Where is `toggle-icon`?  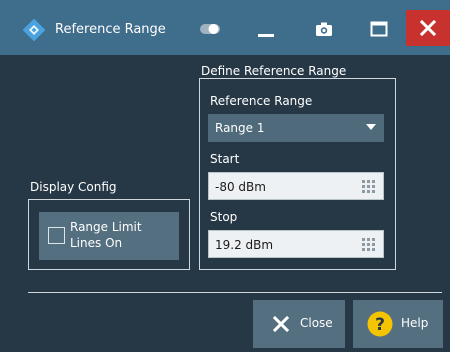 toggle-icon is located at coordinates (210, 29).